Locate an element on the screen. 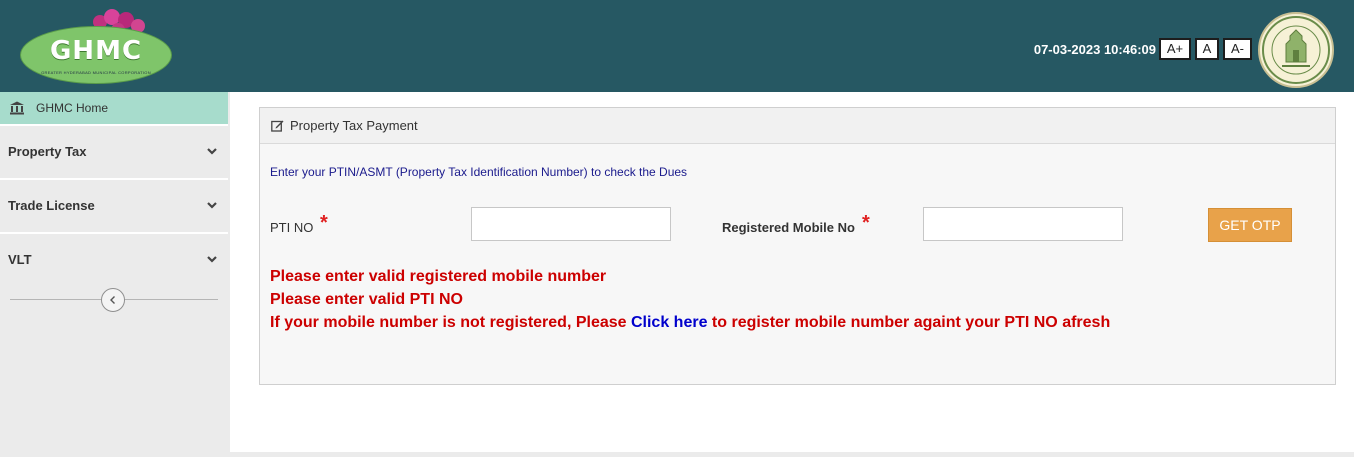  edit-icon is located at coordinates (277, 126).